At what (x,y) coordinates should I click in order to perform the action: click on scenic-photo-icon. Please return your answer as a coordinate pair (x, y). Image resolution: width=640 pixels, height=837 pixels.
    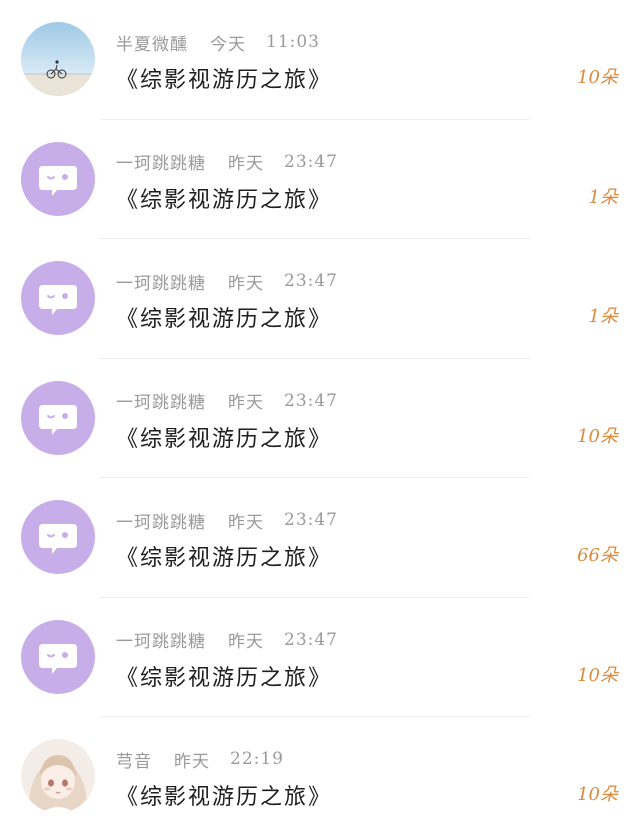
    Looking at the image, I should click on (58, 59).